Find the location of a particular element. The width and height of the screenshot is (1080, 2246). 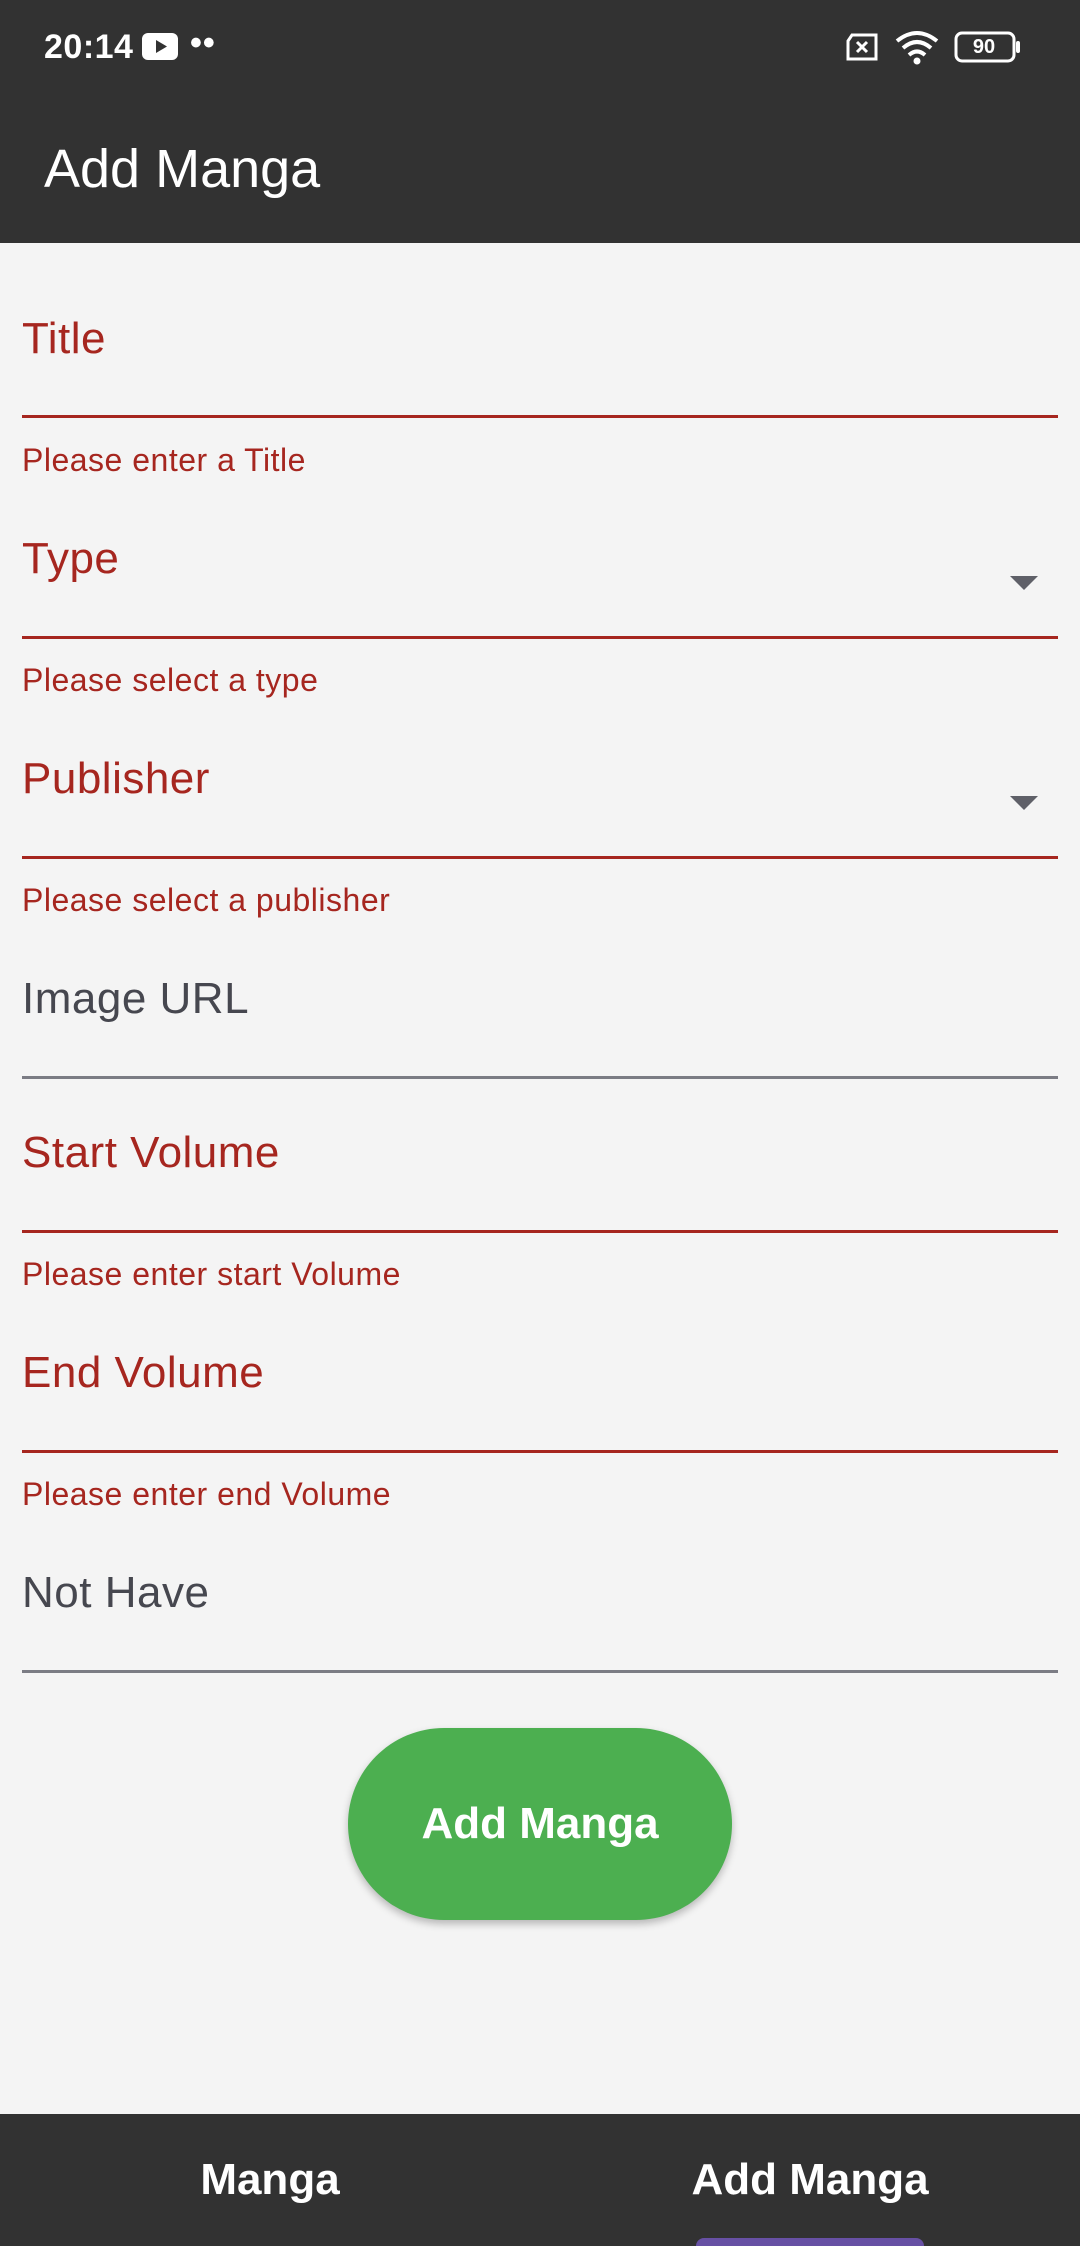

youtube-icon is located at coordinates (160, 46).